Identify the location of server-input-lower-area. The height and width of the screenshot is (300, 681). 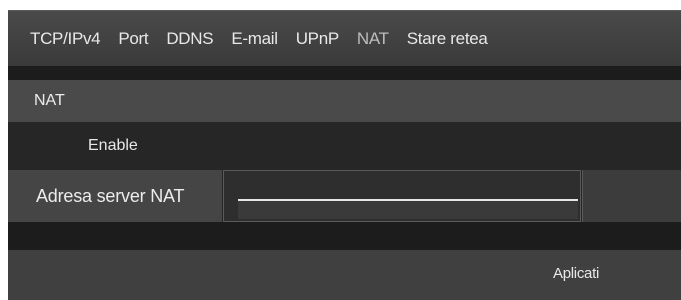
(408, 210).